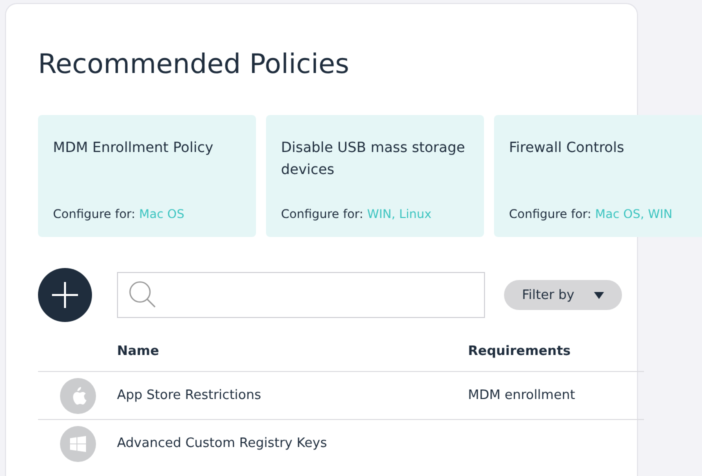 The image size is (702, 476). I want to click on policy-name-cell-text: Advanced Custom Registry Keys, so click(222, 443).